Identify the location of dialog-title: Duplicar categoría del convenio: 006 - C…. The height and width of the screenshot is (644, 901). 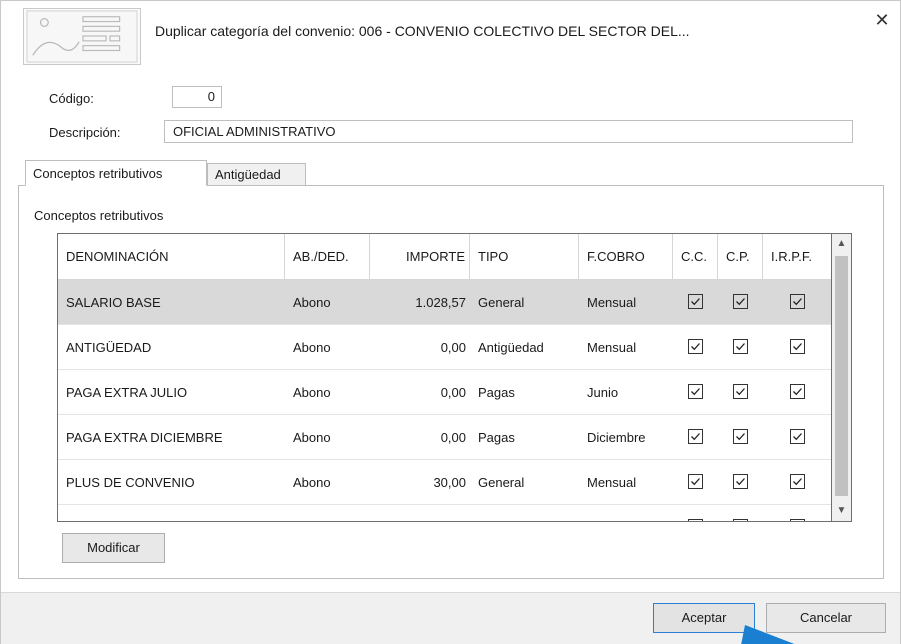
(422, 31).